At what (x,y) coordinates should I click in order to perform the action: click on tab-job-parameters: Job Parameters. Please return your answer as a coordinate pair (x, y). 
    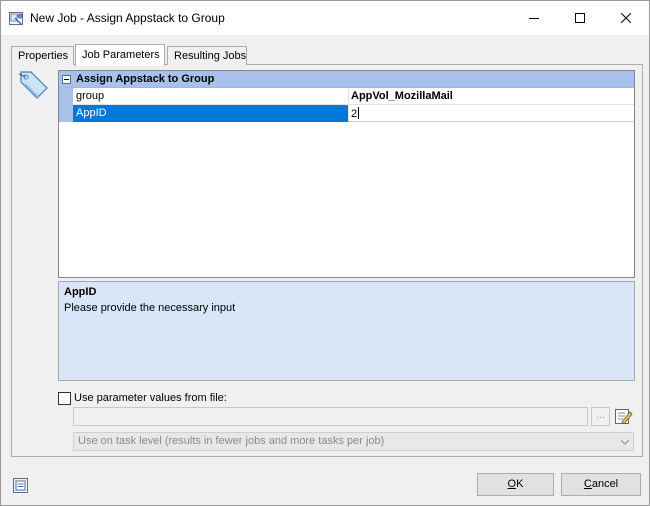
    Looking at the image, I should click on (120, 55).